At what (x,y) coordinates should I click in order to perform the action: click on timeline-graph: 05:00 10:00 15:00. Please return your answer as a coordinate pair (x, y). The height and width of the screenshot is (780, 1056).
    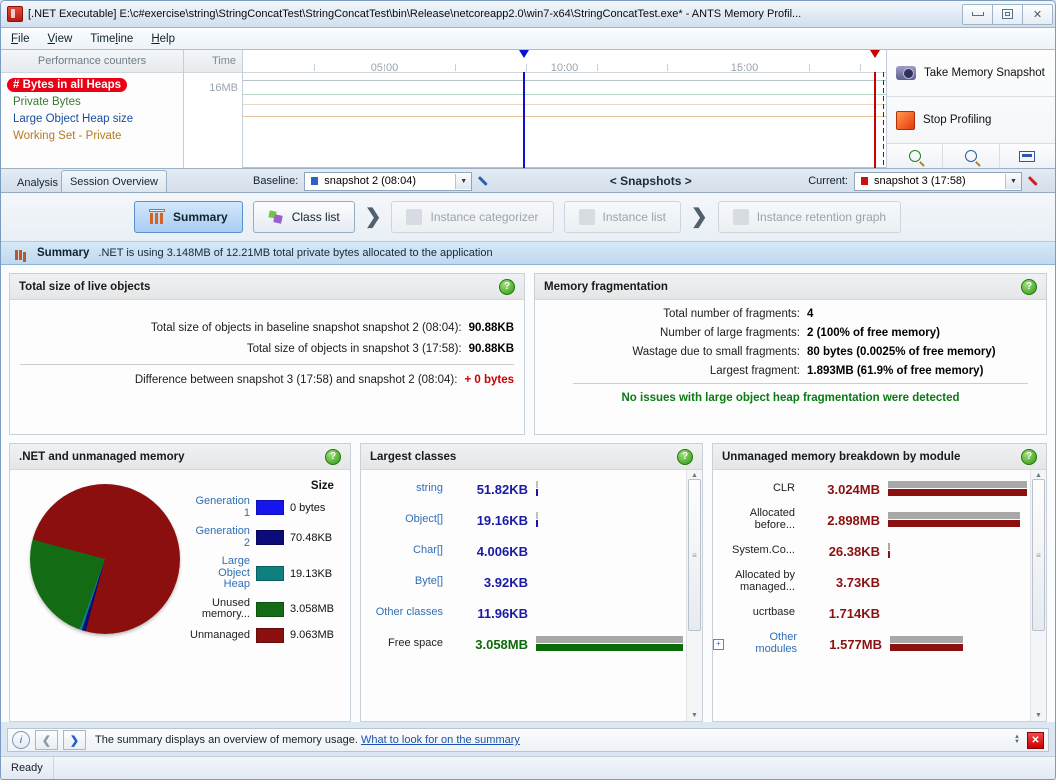
    Looking at the image, I should click on (564, 109).